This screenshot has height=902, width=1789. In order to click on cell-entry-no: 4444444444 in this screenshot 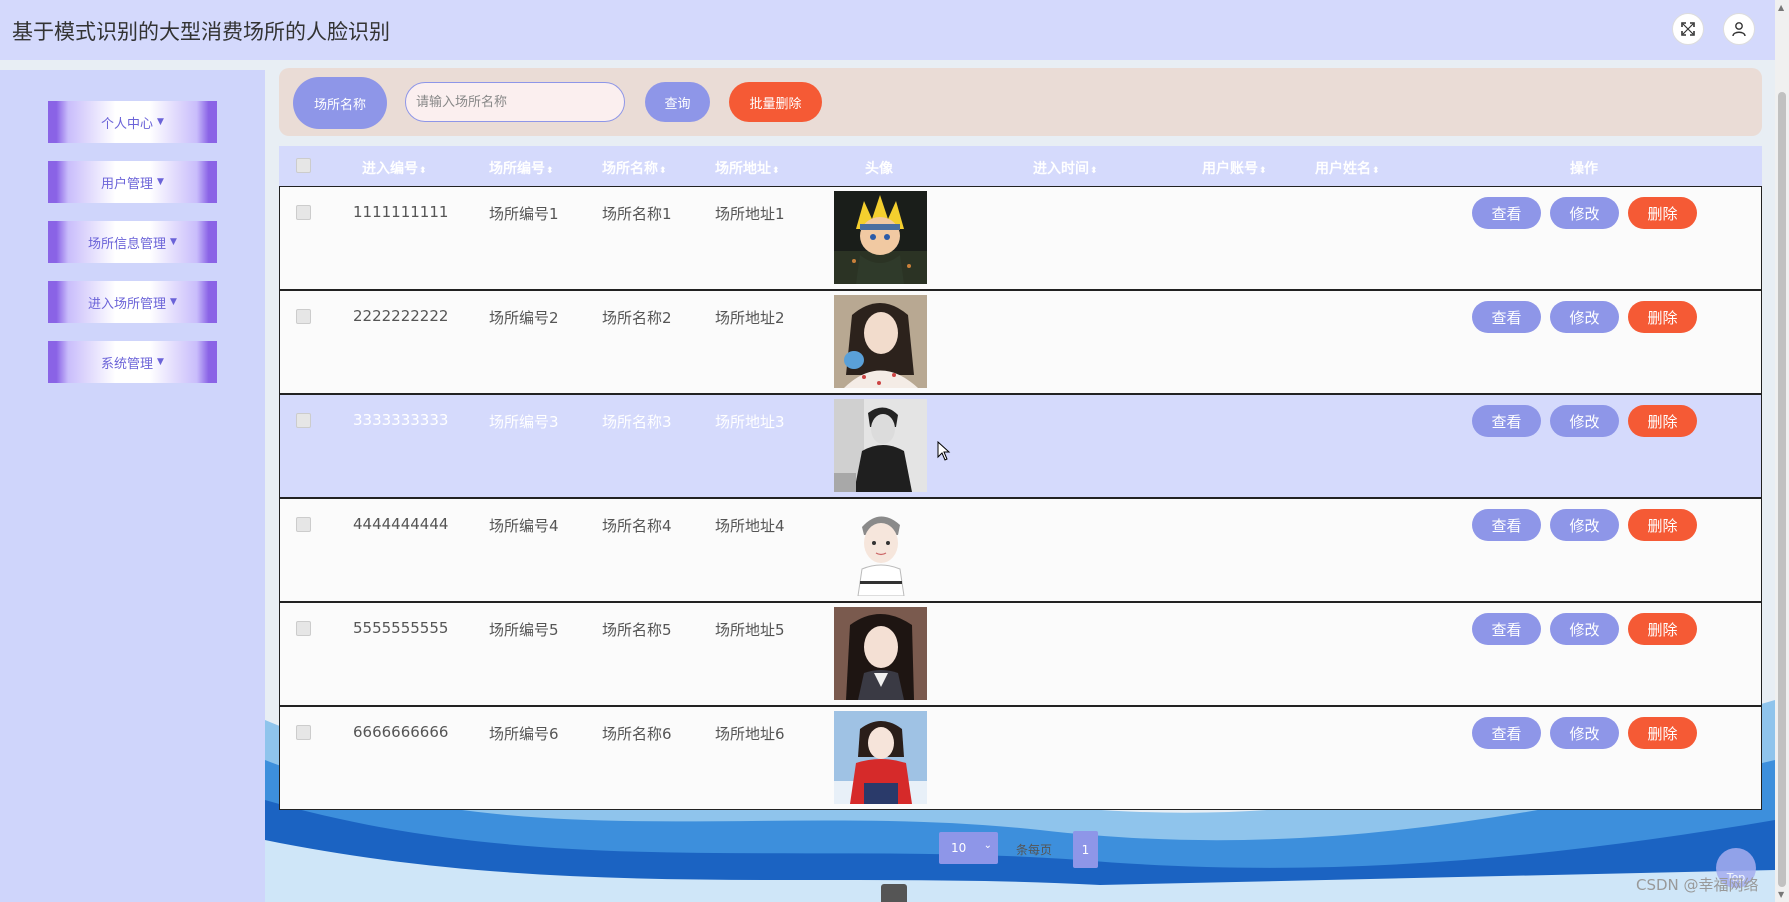, I will do `click(401, 524)`.